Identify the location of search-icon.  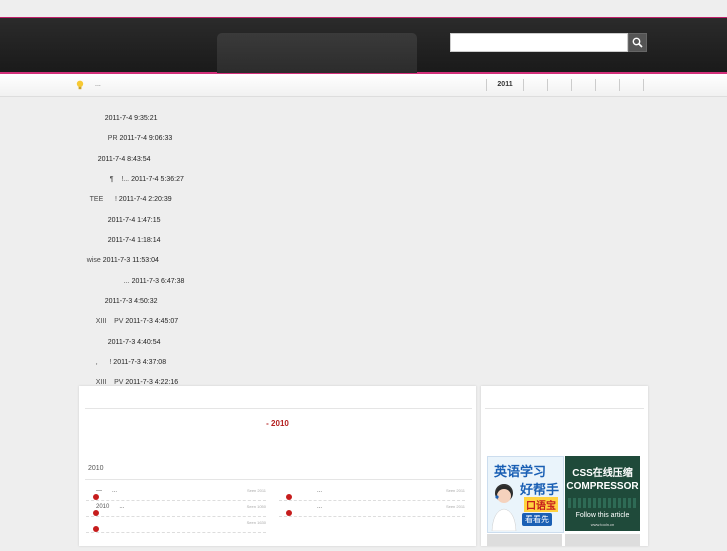
(637, 42).